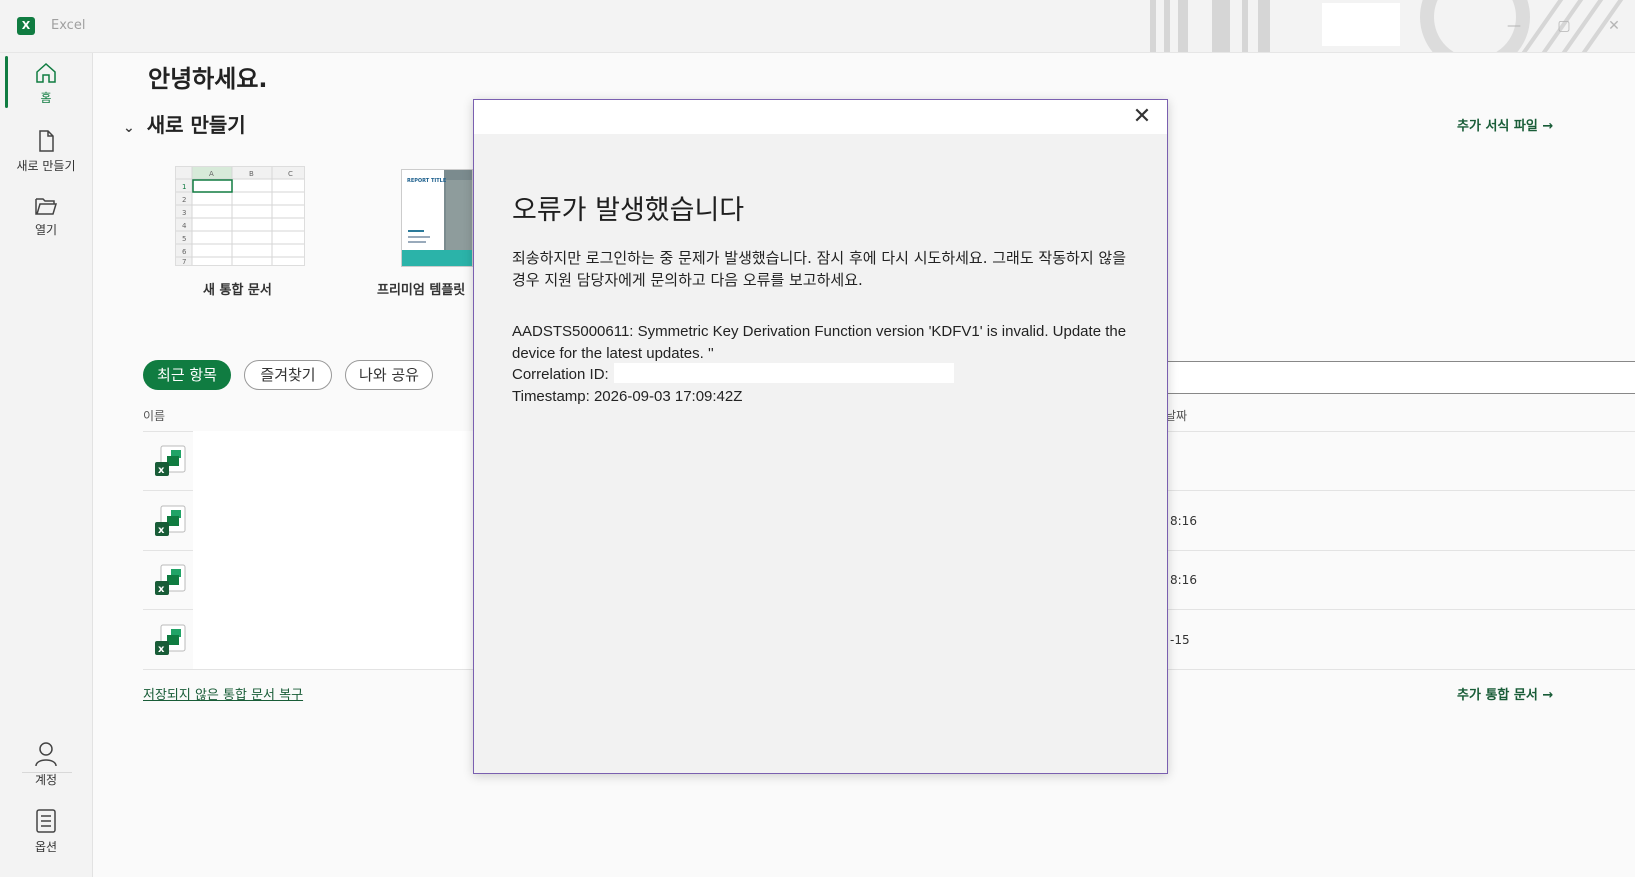  Describe the element at coordinates (184, 200) in the screenshot. I see `svg-text: 2` at that location.